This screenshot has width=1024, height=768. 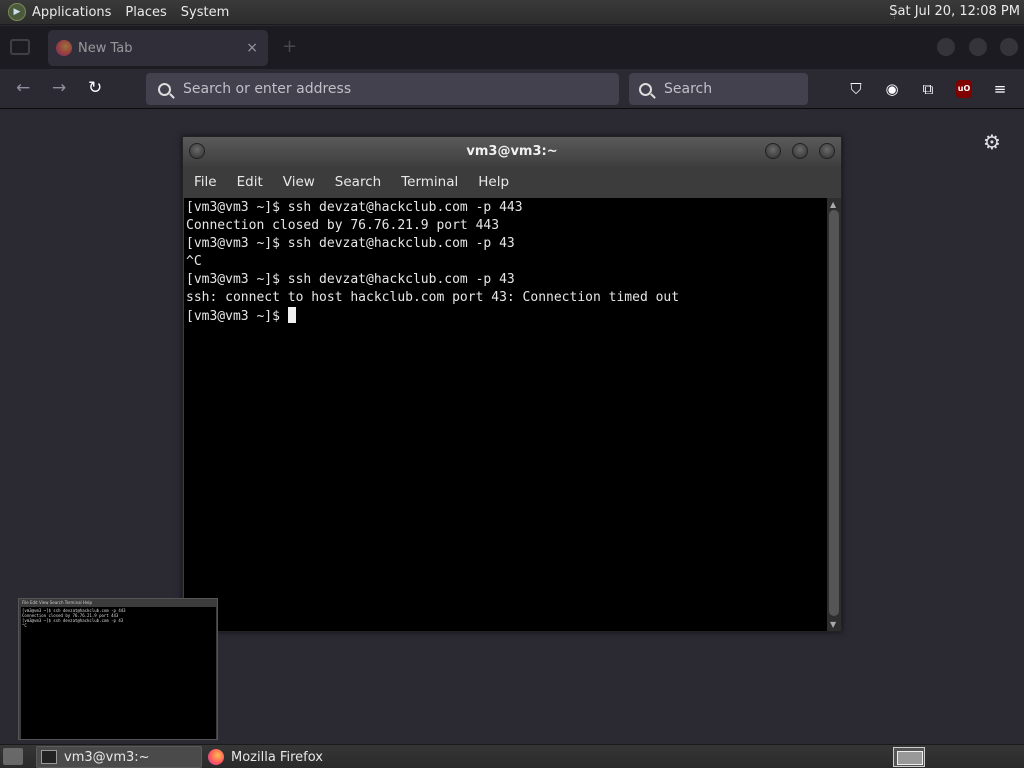 I want to click on menu-view: View, so click(x=299, y=182).